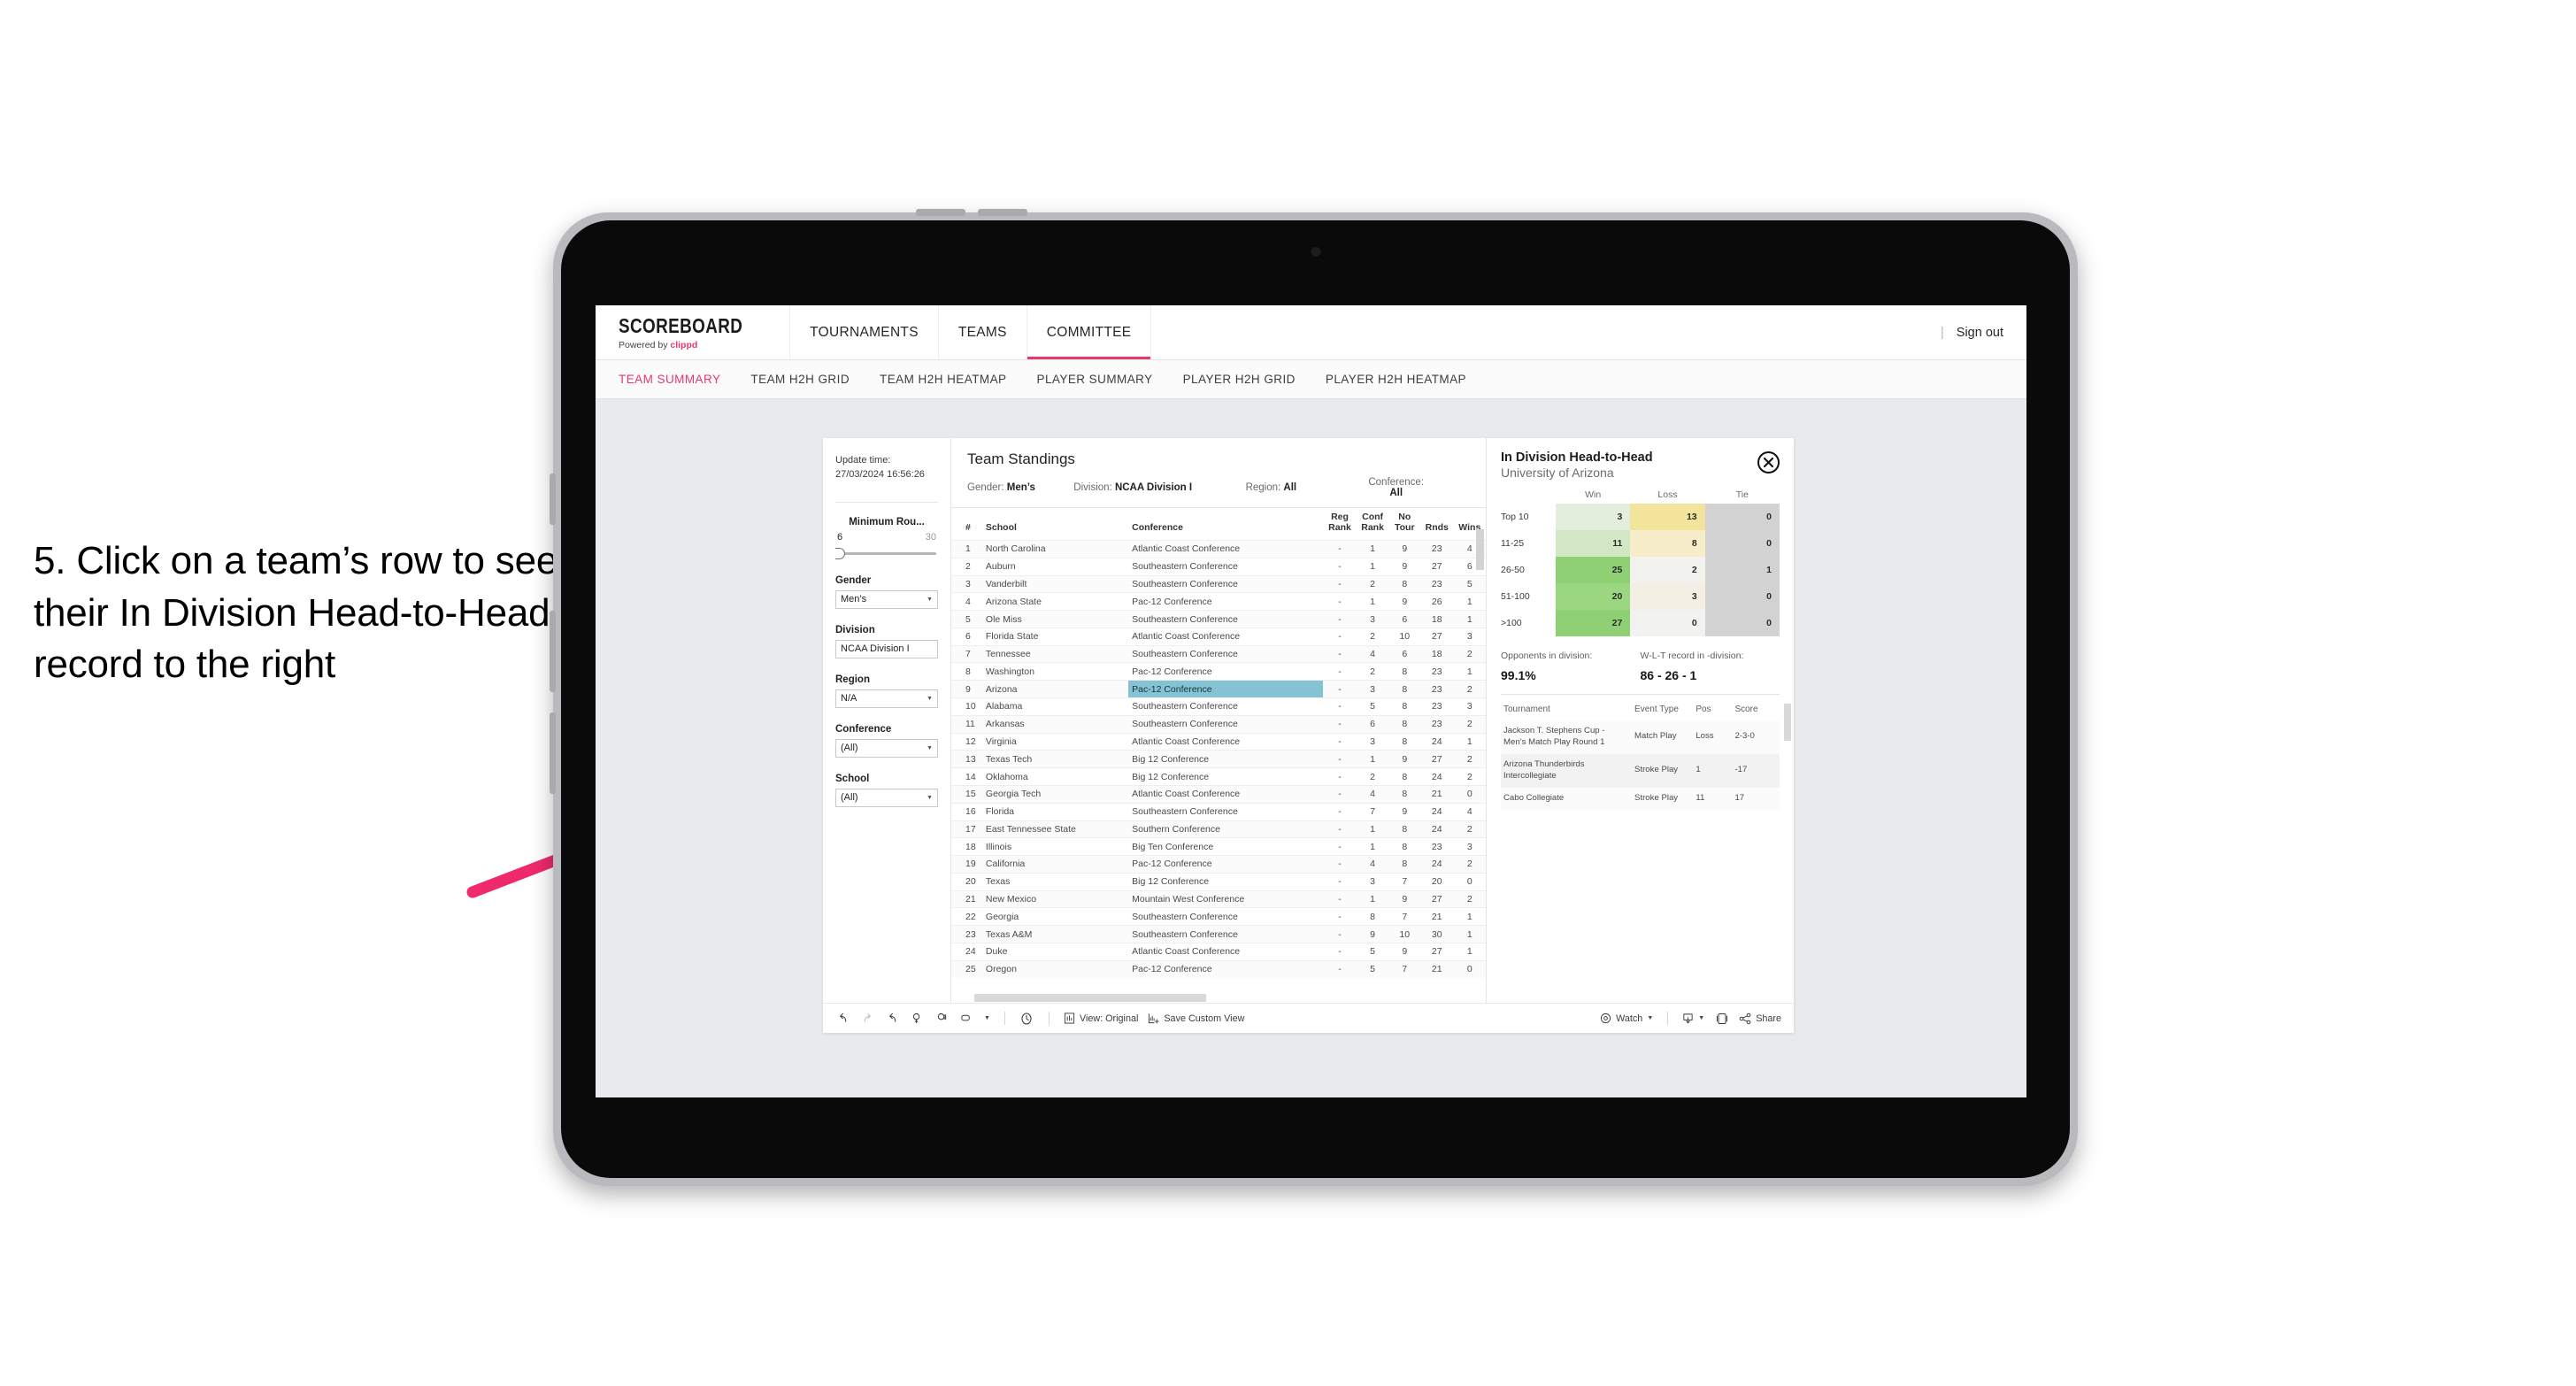  Describe the element at coordinates (553, 499) in the screenshot. I see `power-button` at that location.